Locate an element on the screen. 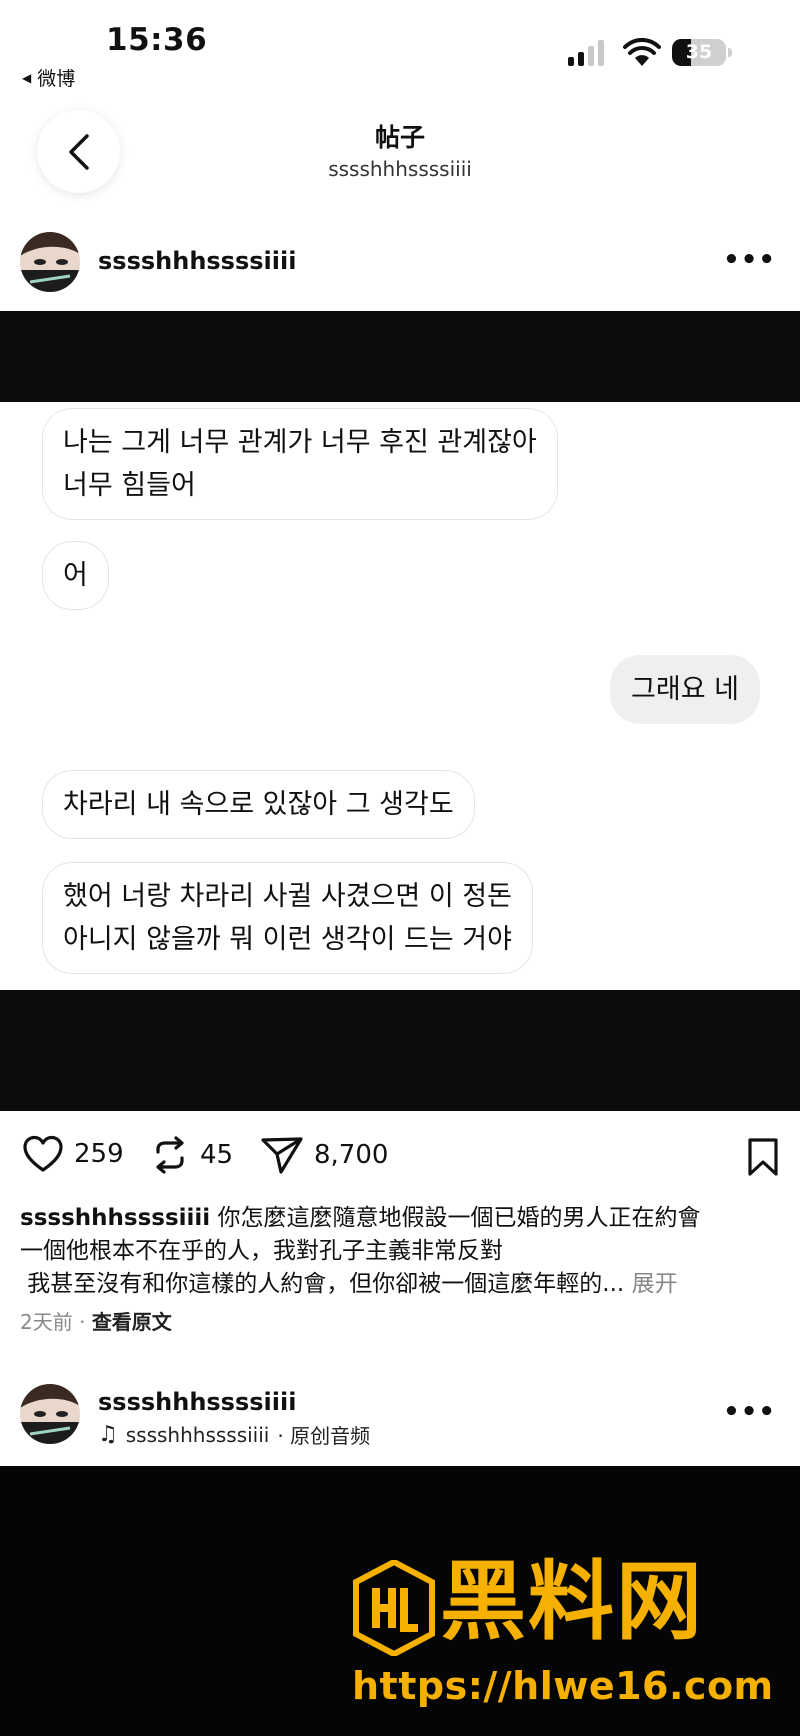 The height and width of the screenshot is (1736, 800). more-options-icon: ••• is located at coordinates (749, 260).